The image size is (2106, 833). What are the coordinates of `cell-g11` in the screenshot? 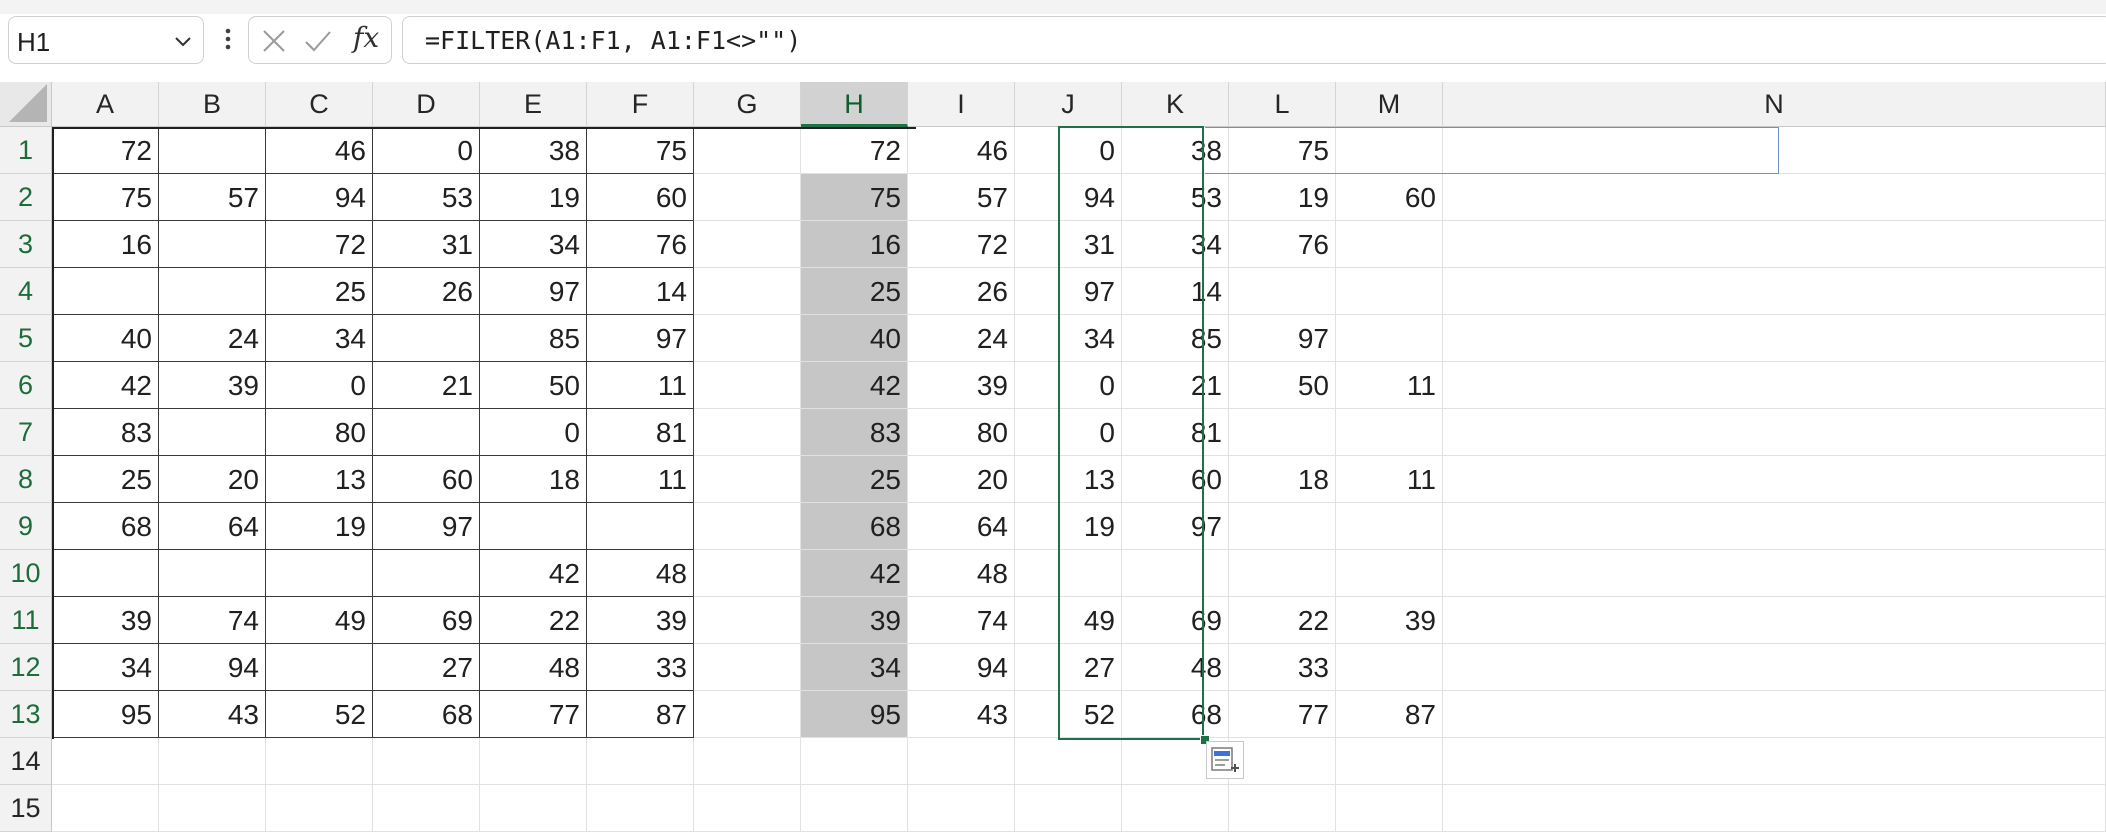 It's located at (747, 620).